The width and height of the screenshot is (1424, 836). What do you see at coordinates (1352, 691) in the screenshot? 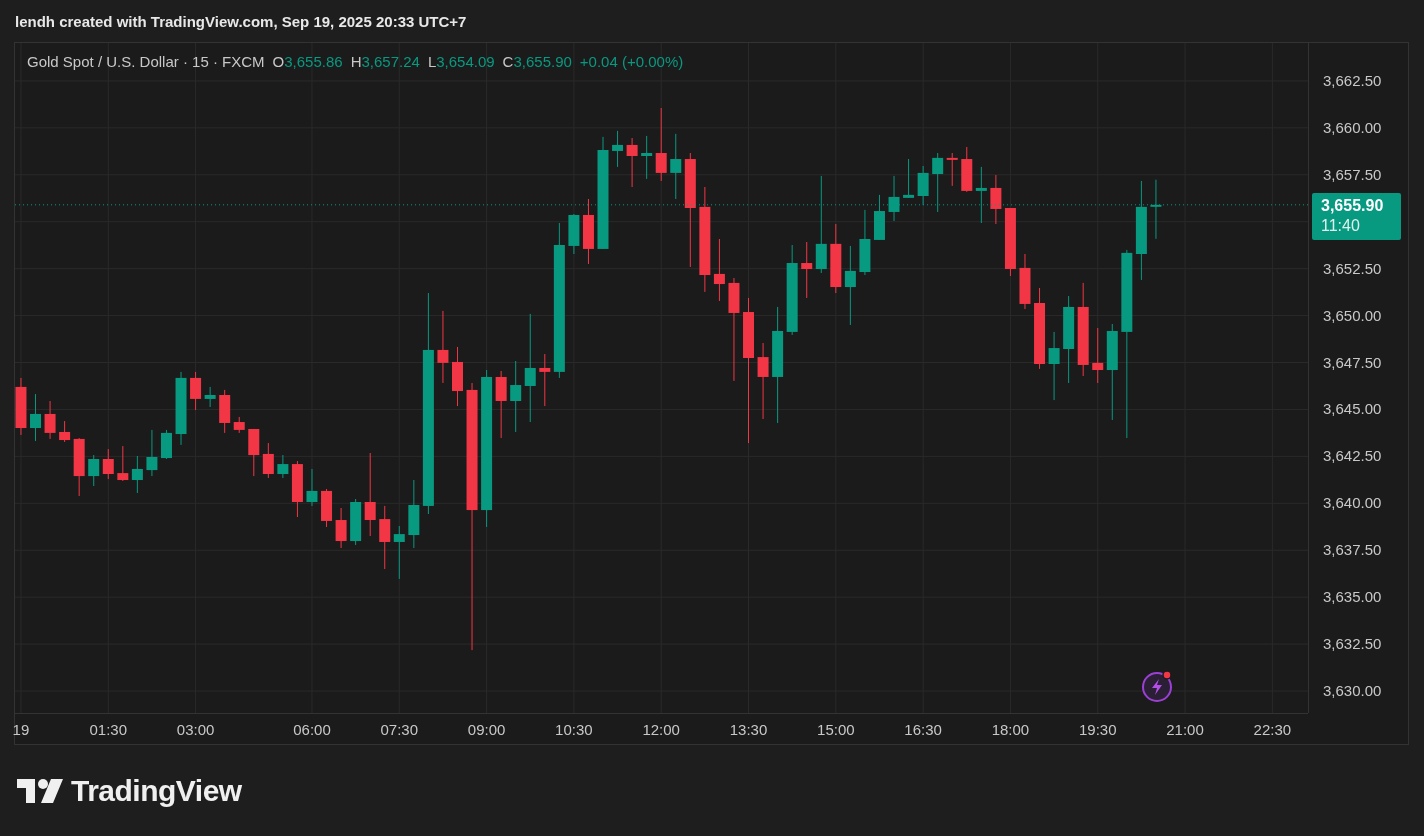
I see `price-axis-label: 3,630.00` at bounding box center [1352, 691].